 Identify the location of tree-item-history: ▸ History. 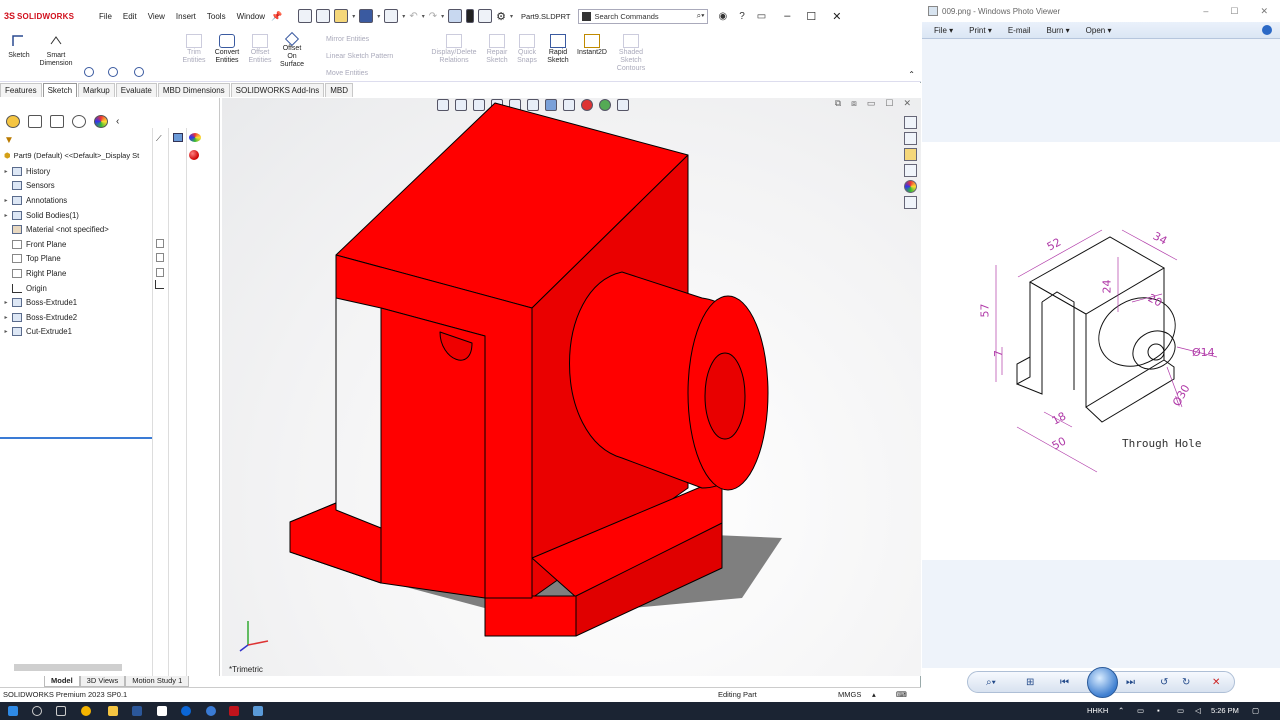
(76, 171).